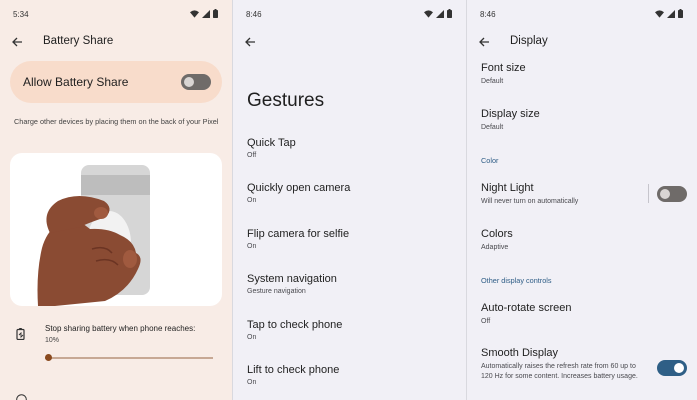  What do you see at coordinates (672, 368) in the screenshot?
I see `smooth-display-switch` at bounding box center [672, 368].